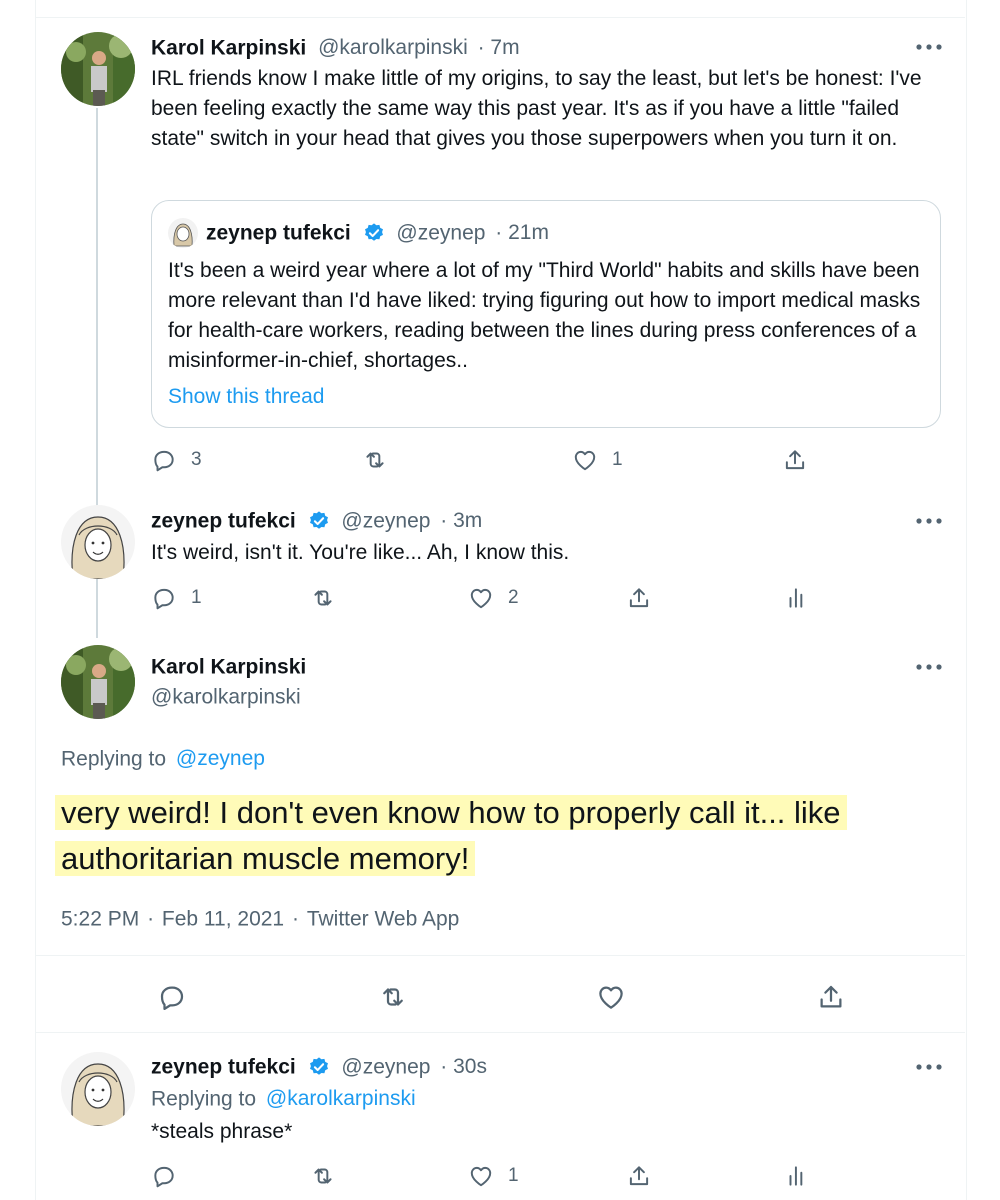 The image size is (1000, 1200). I want to click on tweet-text: *steals phrase*, so click(222, 1131).